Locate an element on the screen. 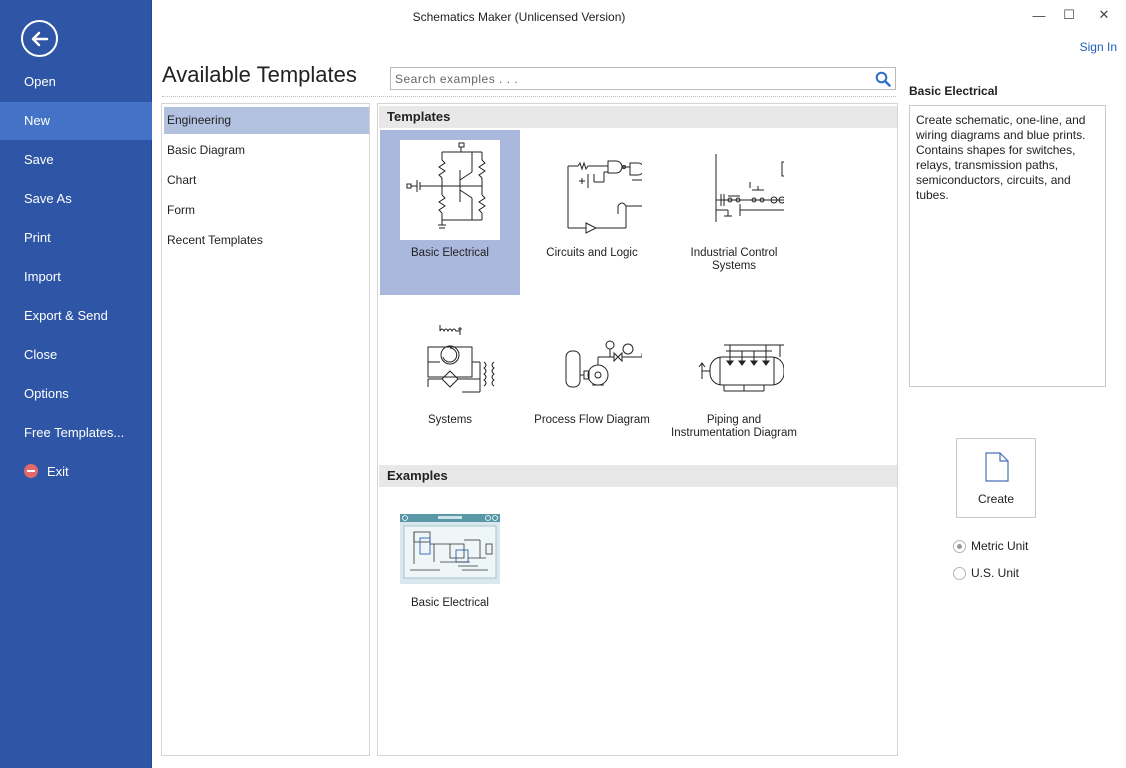  template-basic-electrical: Basic Electrical is located at coordinates (450, 212).